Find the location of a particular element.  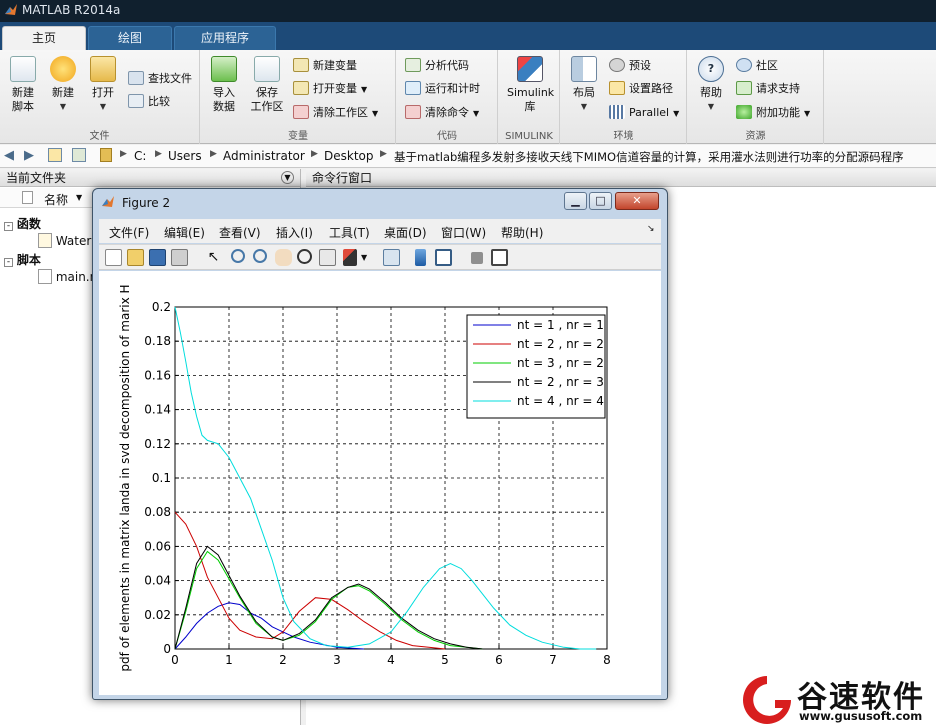

analyze-code-button: 分析代码 is located at coordinates (437, 66).